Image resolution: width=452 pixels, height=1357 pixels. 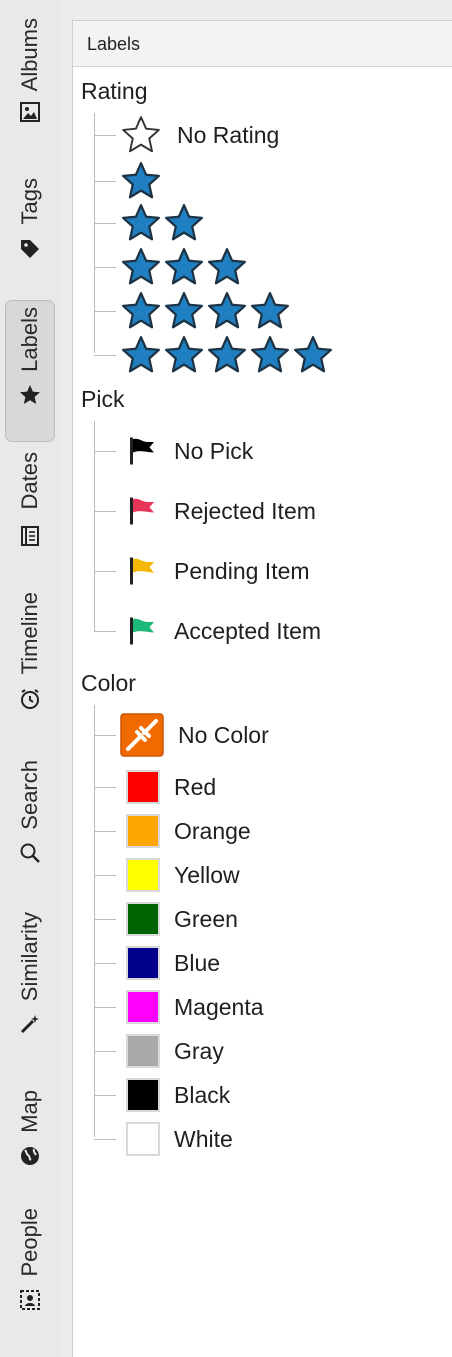 What do you see at coordinates (30, 1024) in the screenshot?
I see `magic-wand-icon` at bounding box center [30, 1024].